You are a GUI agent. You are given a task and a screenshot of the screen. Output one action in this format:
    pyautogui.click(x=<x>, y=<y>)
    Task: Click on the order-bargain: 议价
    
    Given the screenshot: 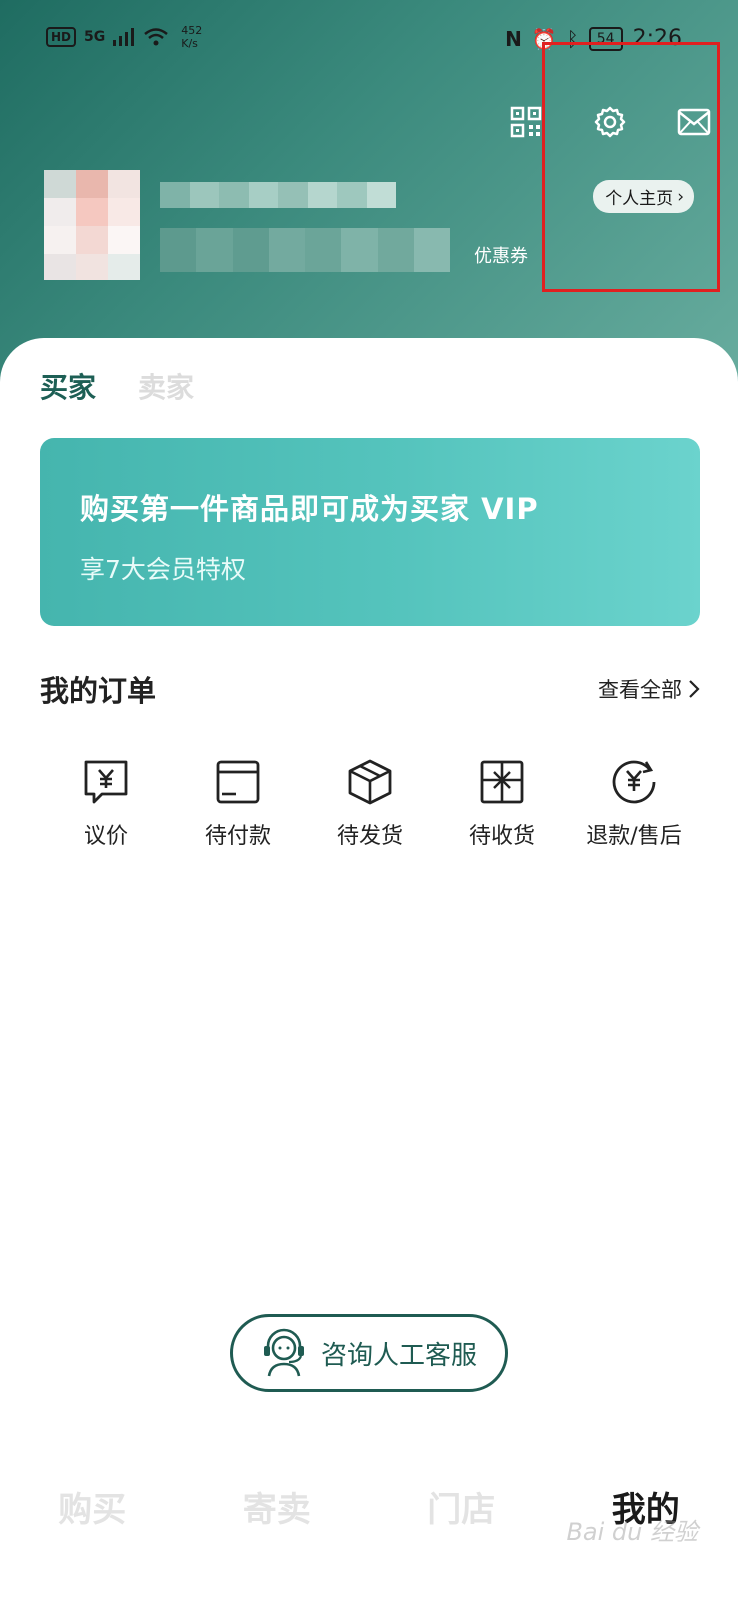 What is the action you would take?
    pyautogui.click(x=106, y=804)
    